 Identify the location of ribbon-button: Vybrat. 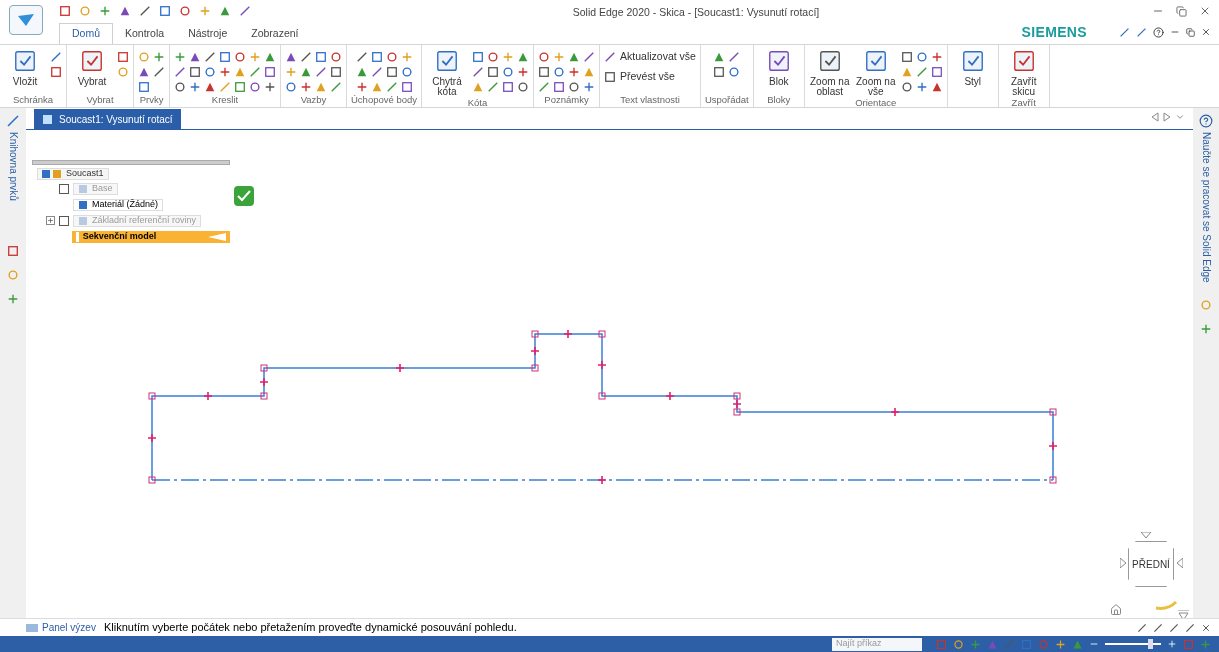
(92, 68).